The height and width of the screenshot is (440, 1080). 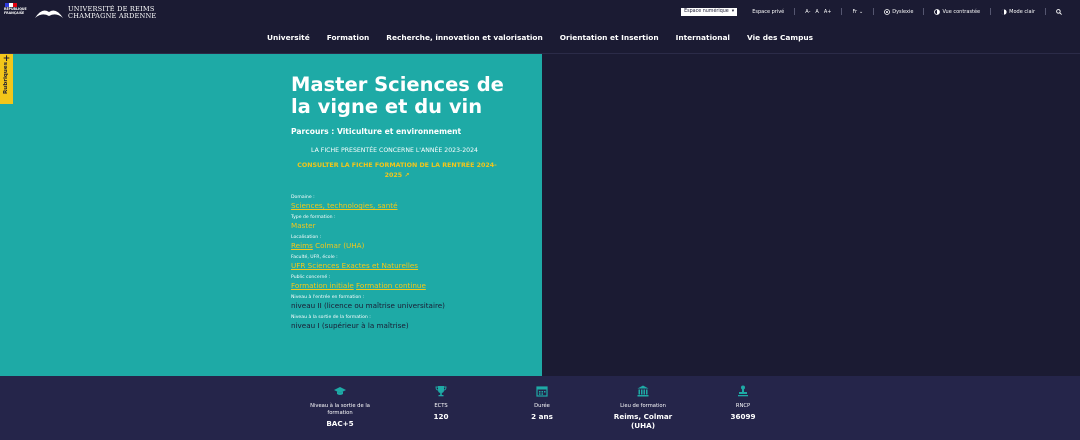 What do you see at coordinates (303, 225) in the screenshot?
I see `type-link: Master` at bounding box center [303, 225].